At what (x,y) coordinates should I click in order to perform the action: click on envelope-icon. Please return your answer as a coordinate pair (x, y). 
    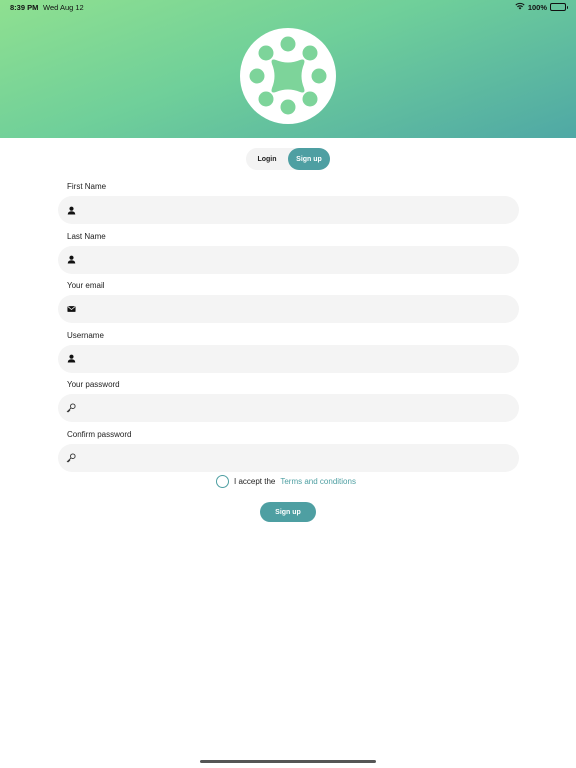
    Looking at the image, I should click on (71, 309).